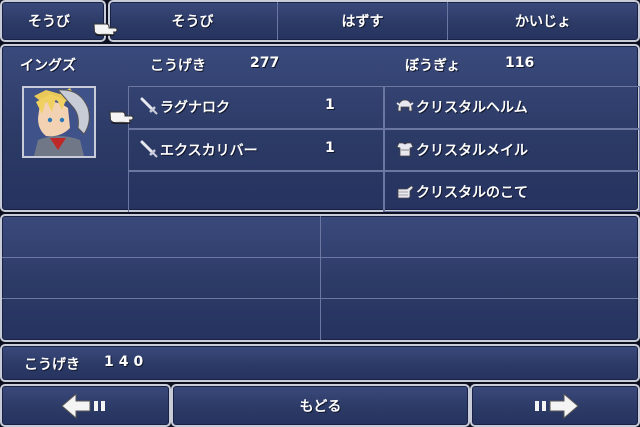 Image resolution: width=640 pixels, height=427 pixels. Describe the element at coordinates (87, 406) in the screenshot. I see `left-arrow-icon` at that location.